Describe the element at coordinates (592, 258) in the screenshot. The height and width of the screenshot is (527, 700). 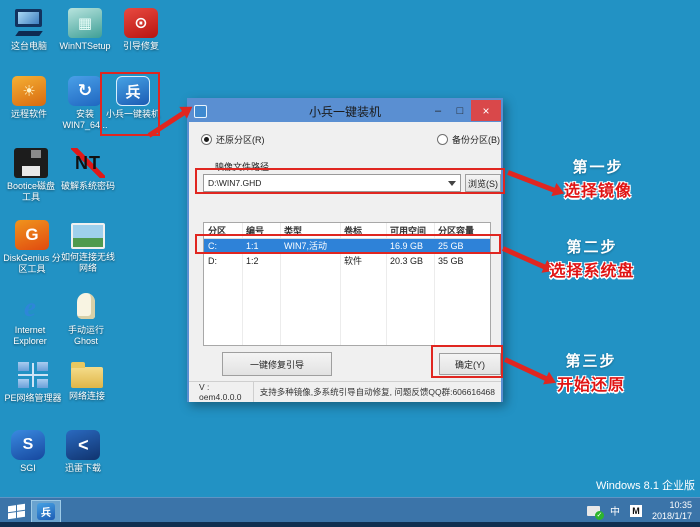
I see `annotation-step2: 第二步 选择系统盘` at that location.